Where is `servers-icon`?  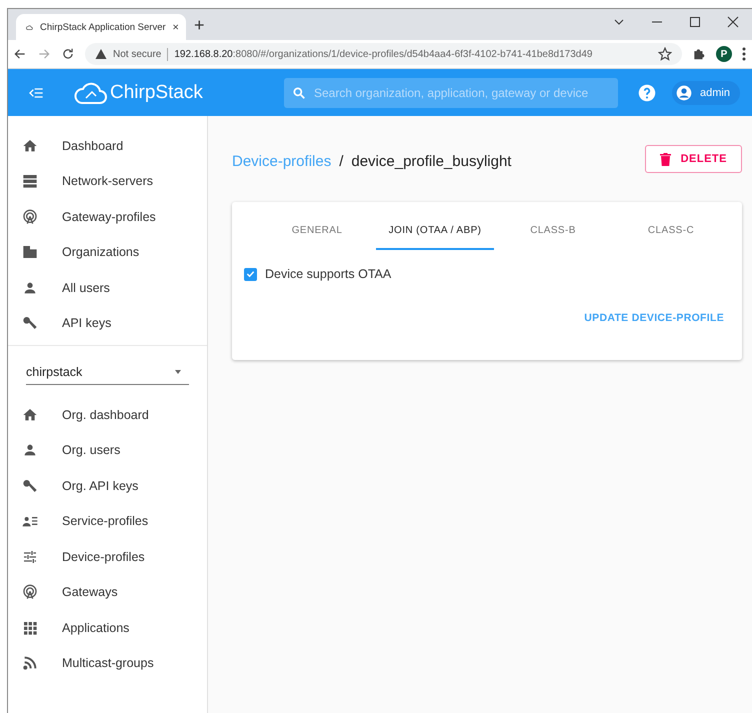 servers-icon is located at coordinates (30, 181).